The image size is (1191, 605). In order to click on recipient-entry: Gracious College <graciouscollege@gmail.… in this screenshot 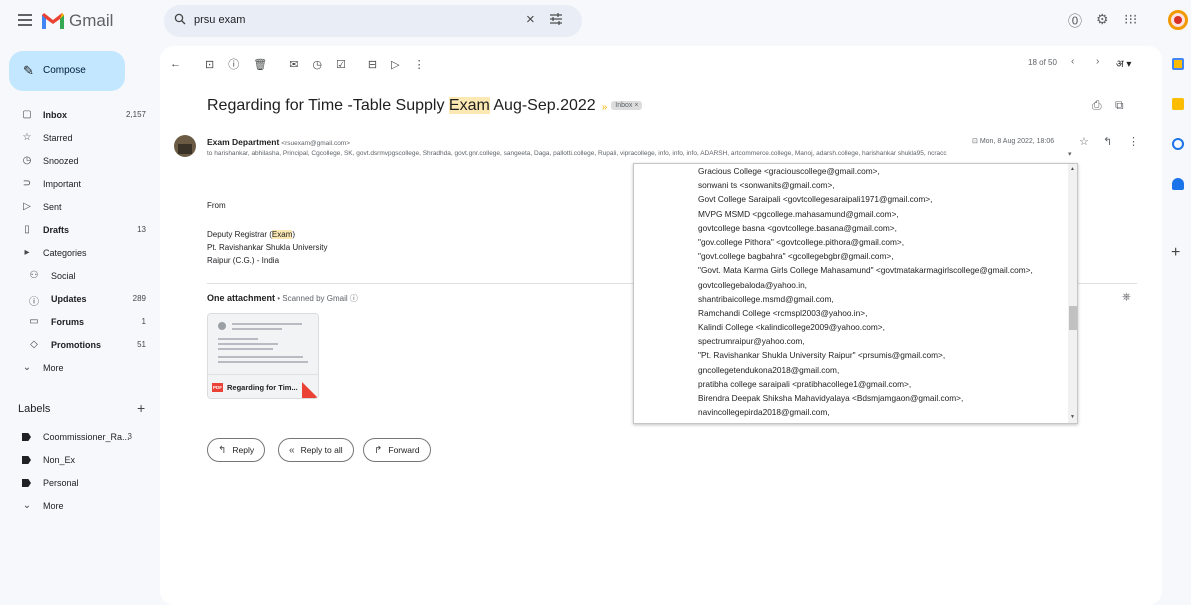, I will do `click(883, 171)`.